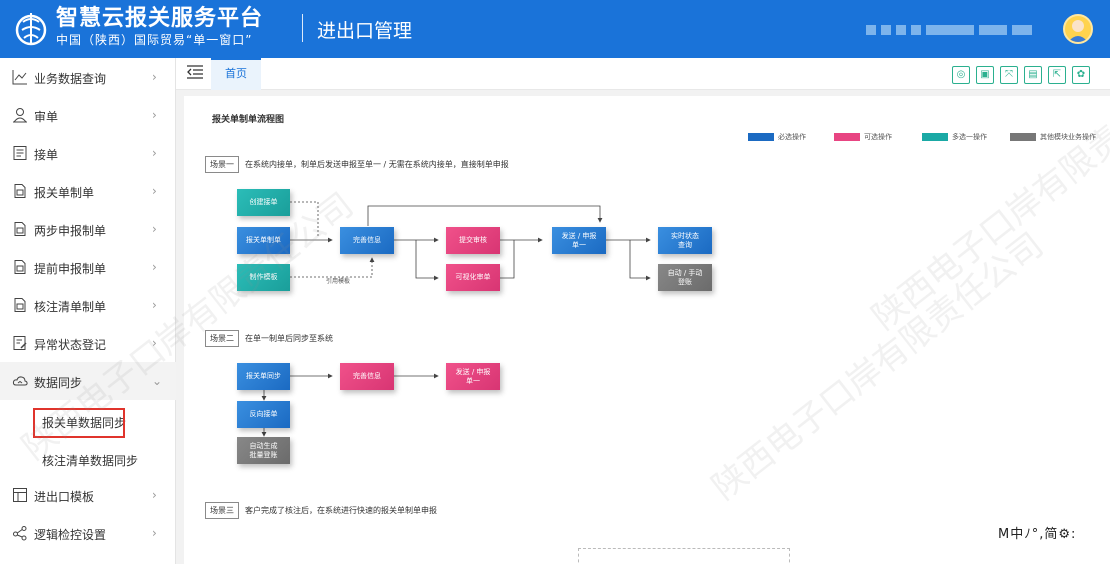 The width and height of the screenshot is (1110, 564). I want to click on flow-step-line: 批量登账, so click(263, 454).